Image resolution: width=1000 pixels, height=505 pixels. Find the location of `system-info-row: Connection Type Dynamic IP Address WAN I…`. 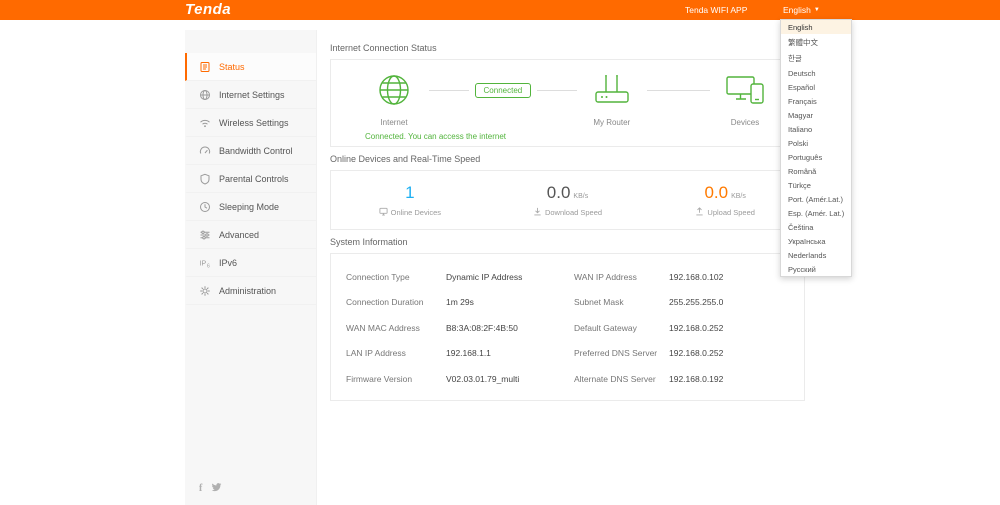

system-info-row: Connection Type Dynamic IP Address WAN I… is located at coordinates (567, 277).